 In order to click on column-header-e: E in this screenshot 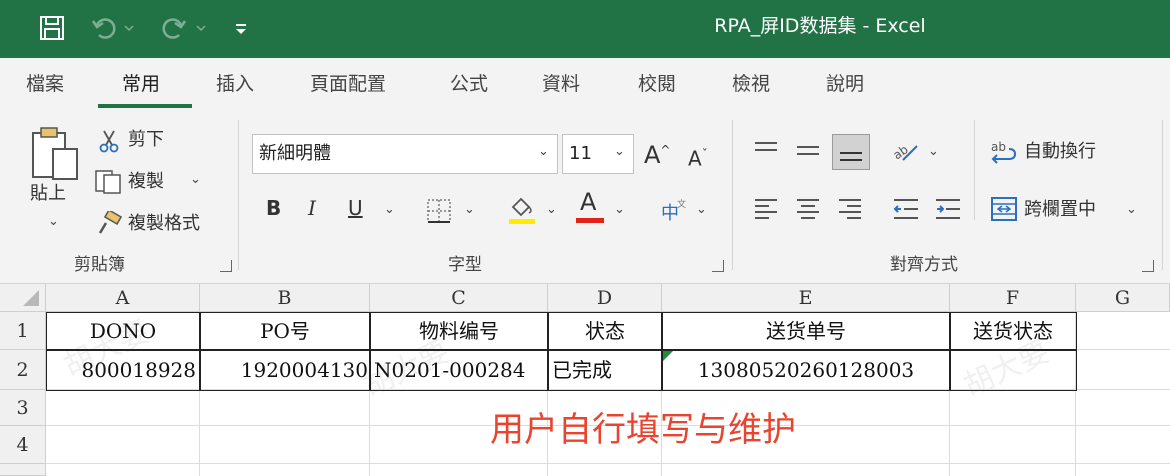, I will do `click(806, 298)`.